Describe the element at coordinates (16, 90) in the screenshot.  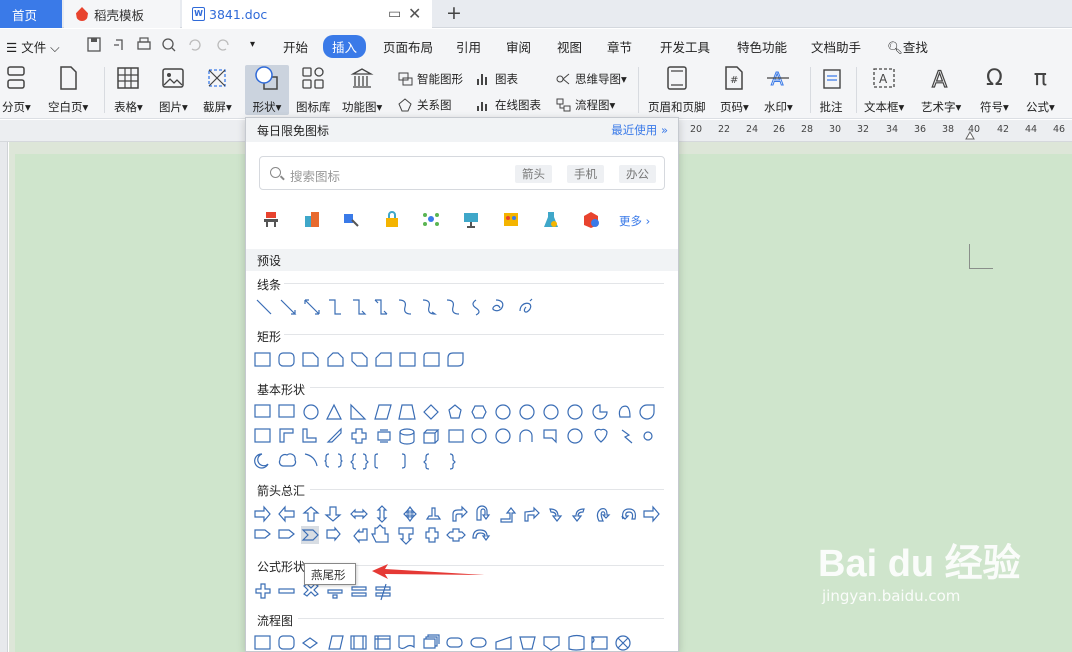
I see `page-break-button: 分页▾` at that location.